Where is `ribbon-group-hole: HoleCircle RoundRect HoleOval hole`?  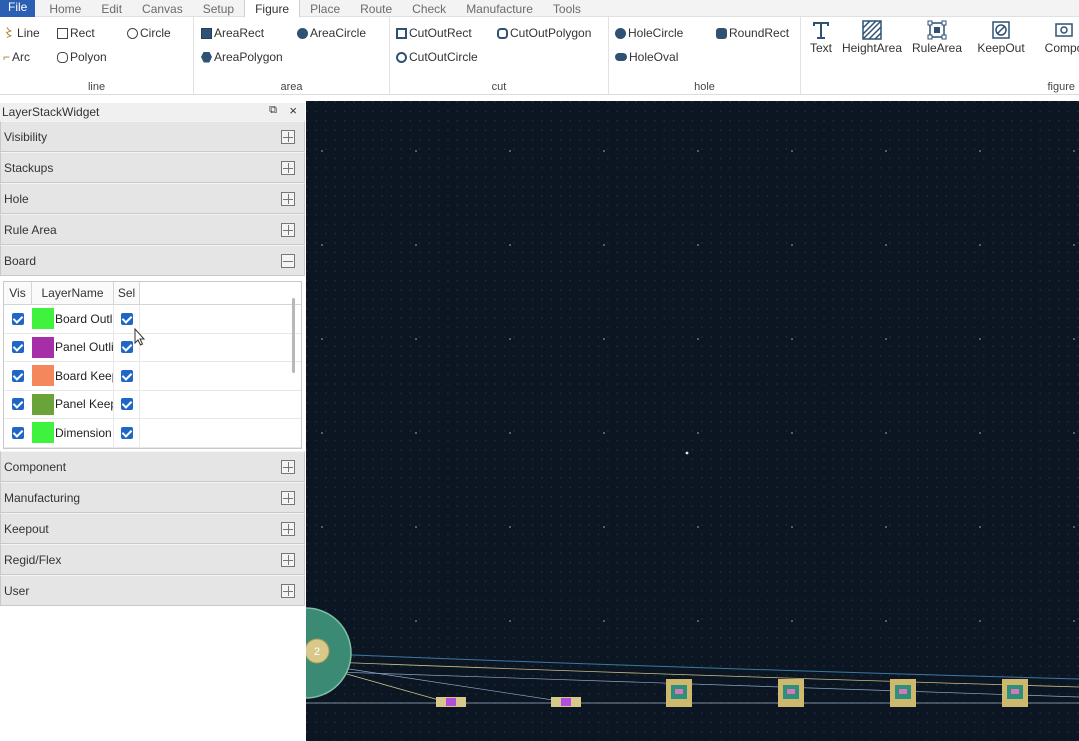 ribbon-group-hole: HoleCircle RoundRect HoleOval hole is located at coordinates (705, 56).